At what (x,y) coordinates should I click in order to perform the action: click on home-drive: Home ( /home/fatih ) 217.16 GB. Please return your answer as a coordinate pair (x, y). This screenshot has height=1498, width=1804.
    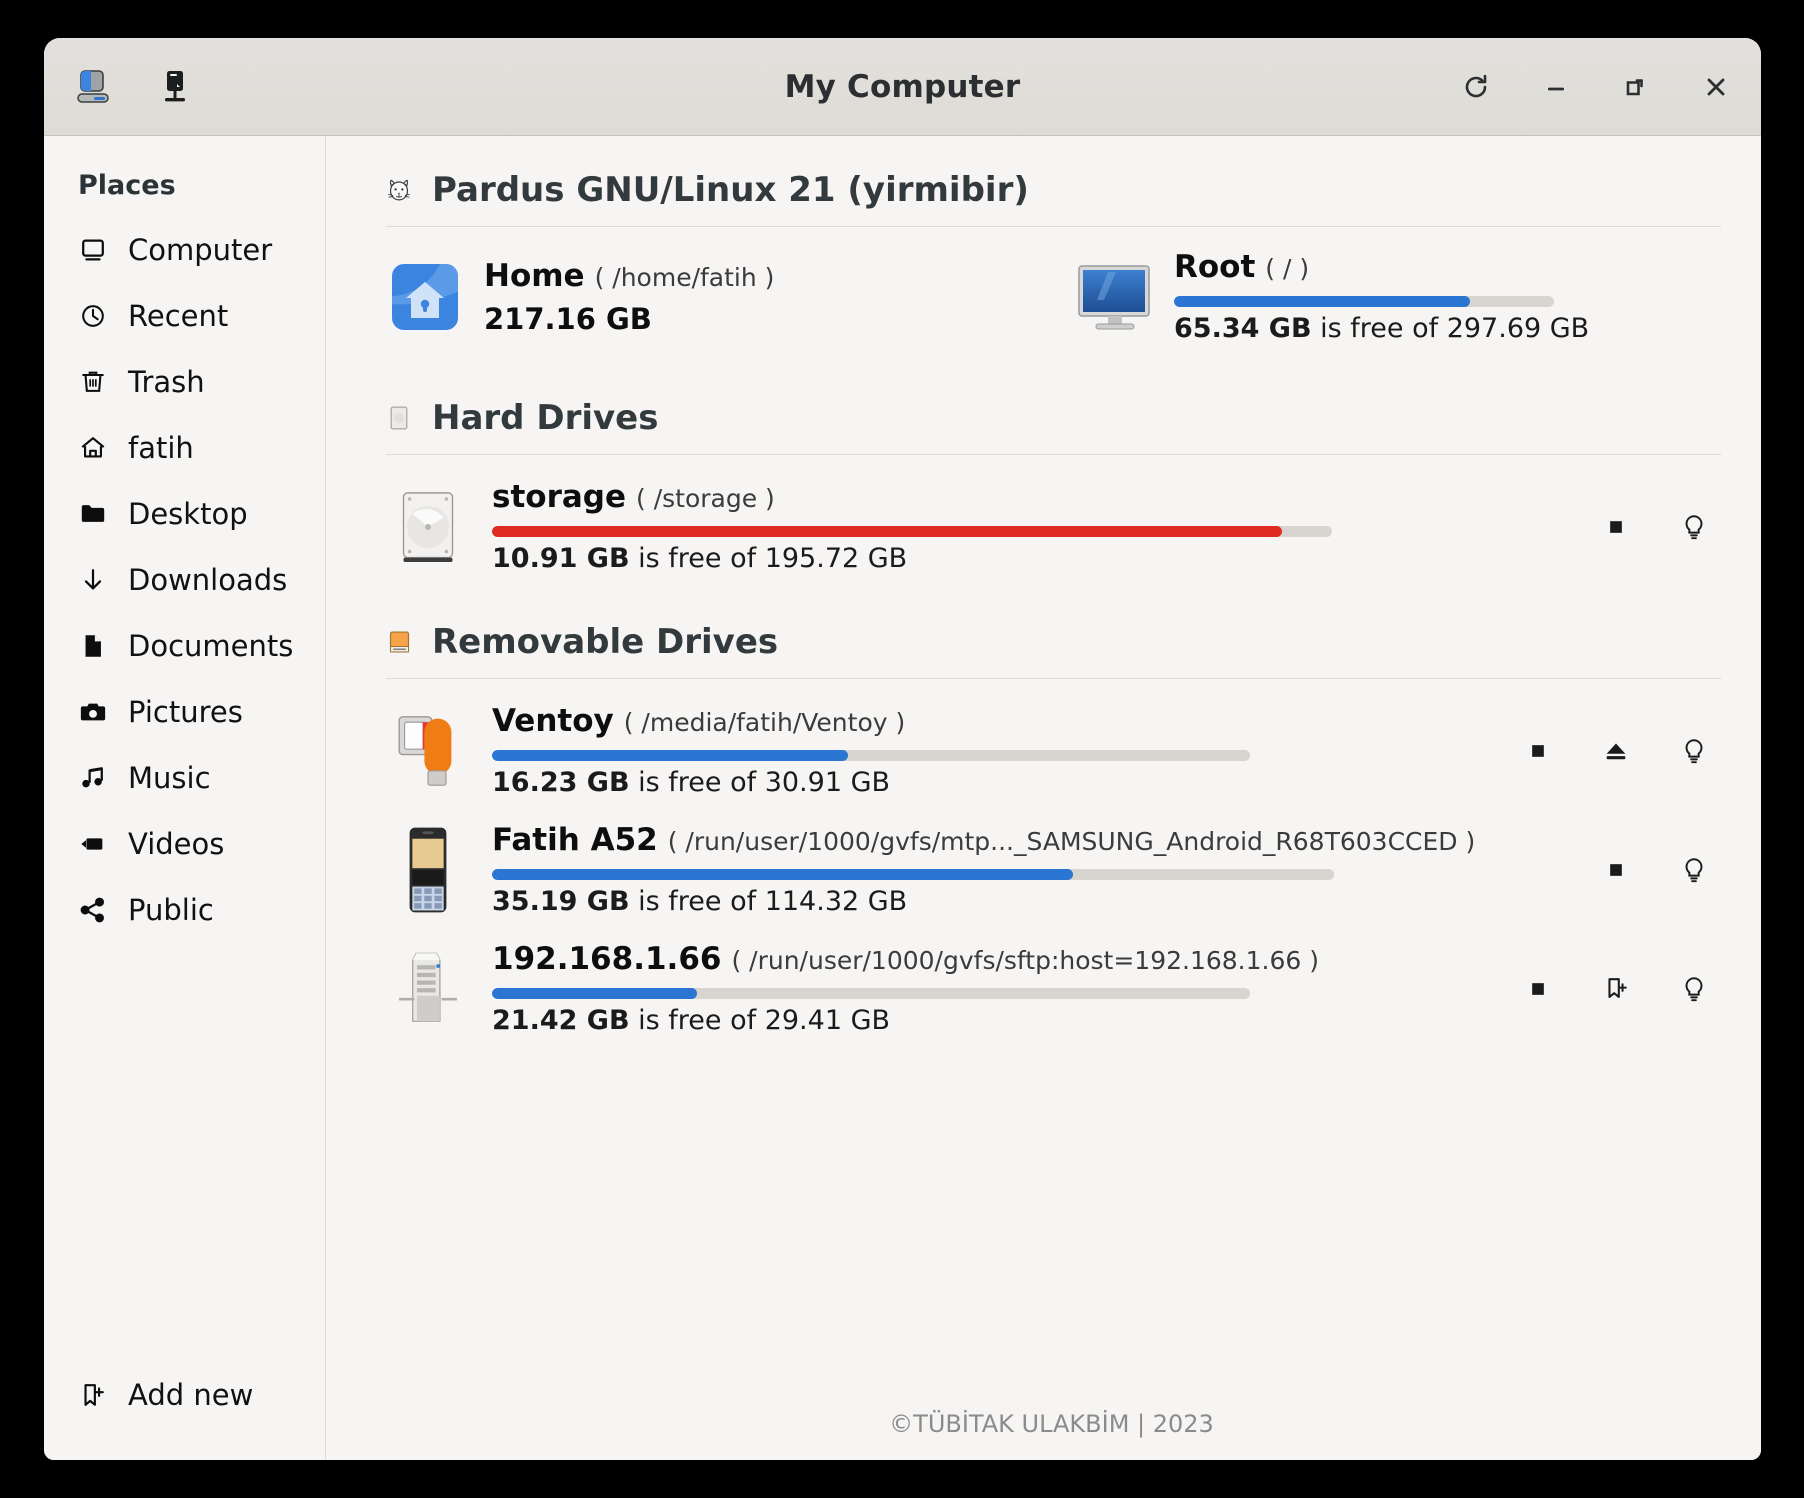
    Looking at the image, I should click on (727, 296).